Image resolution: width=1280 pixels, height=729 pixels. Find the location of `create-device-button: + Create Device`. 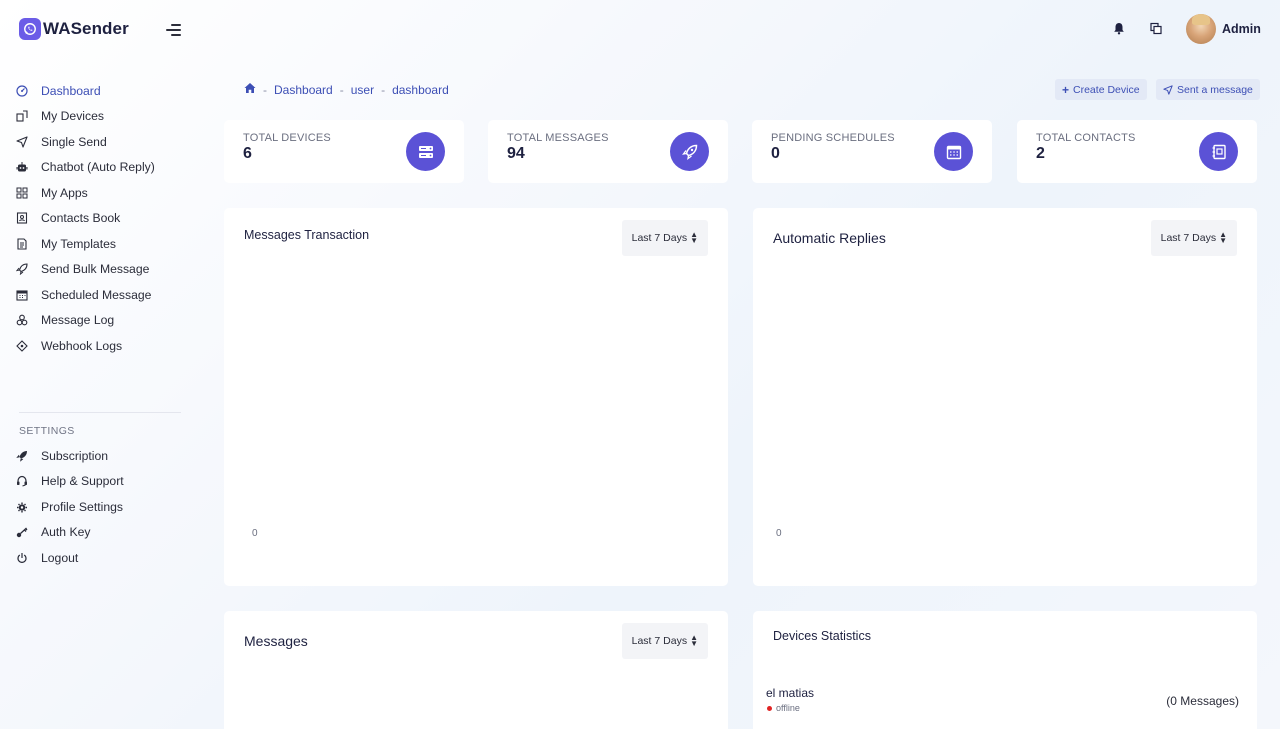

create-device-button: + Create Device is located at coordinates (1101, 89).